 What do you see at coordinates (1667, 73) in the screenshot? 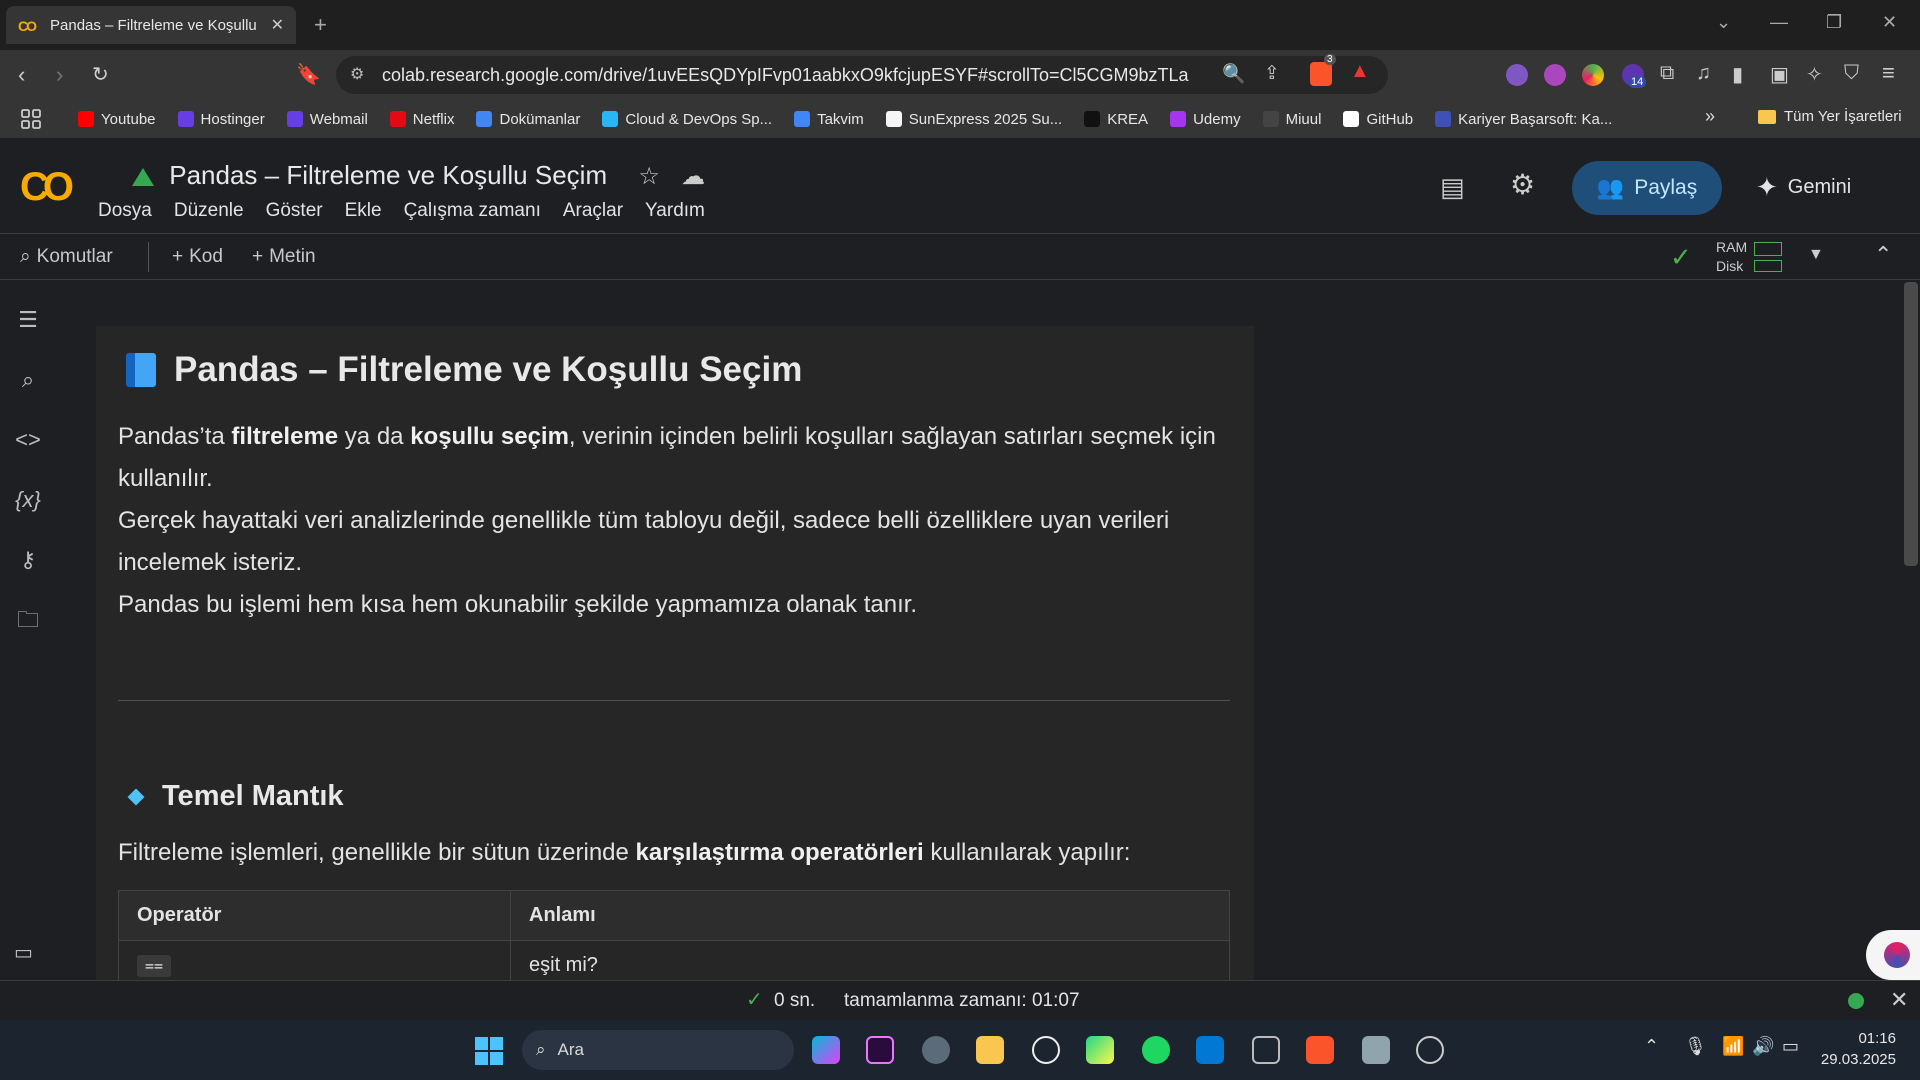
I see `extensions-puzzle-icon: ⧉` at bounding box center [1667, 73].